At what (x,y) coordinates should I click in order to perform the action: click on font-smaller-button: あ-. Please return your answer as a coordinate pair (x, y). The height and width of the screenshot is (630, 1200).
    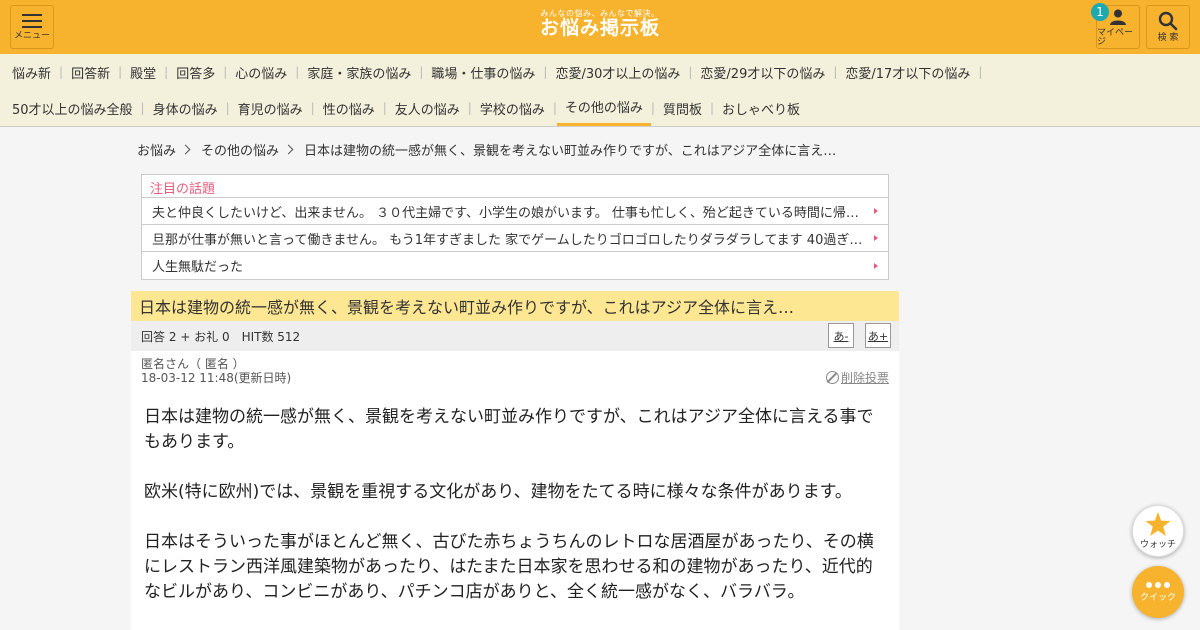
    Looking at the image, I should click on (841, 335).